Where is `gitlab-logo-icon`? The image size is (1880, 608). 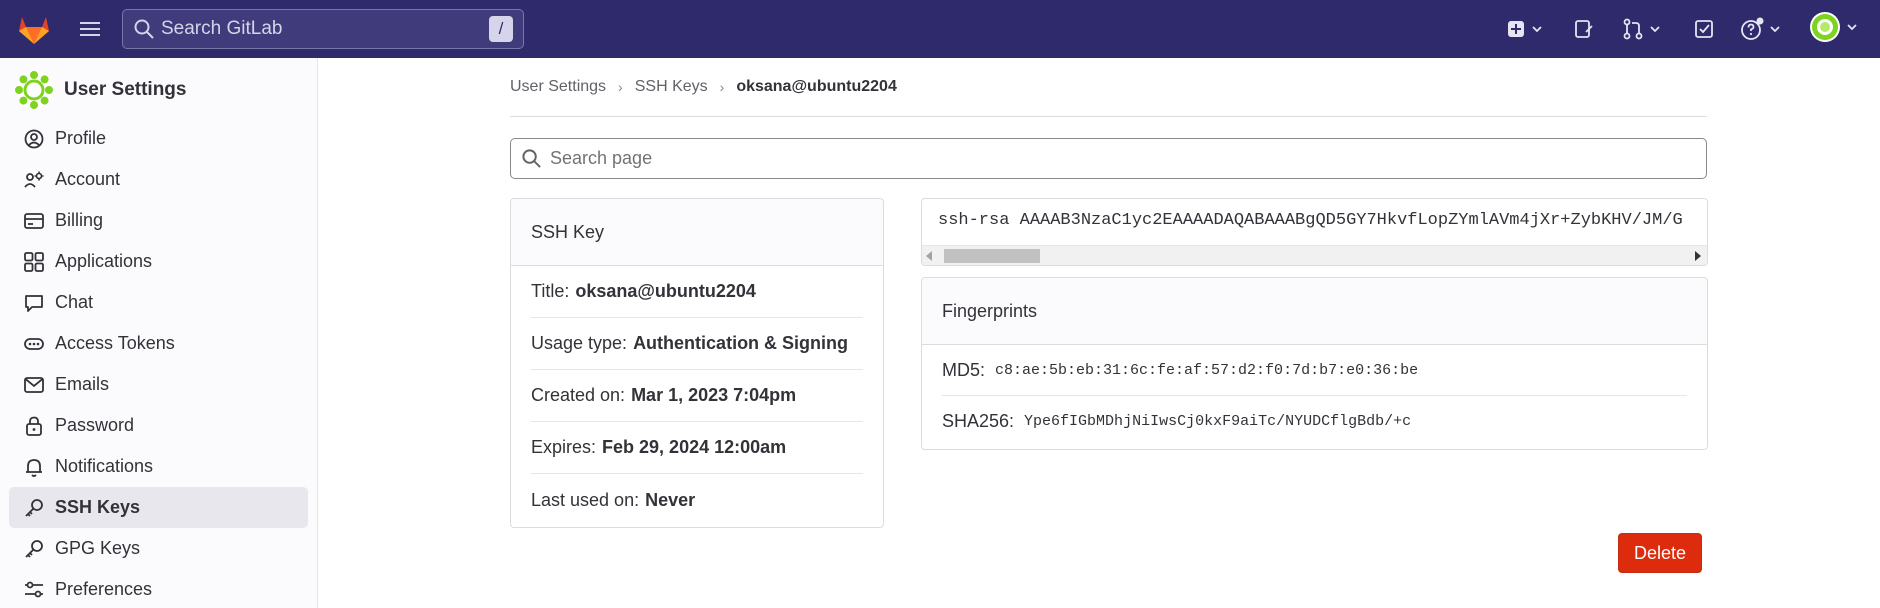
gitlab-logo-icon is located at coordinates (34, 29).